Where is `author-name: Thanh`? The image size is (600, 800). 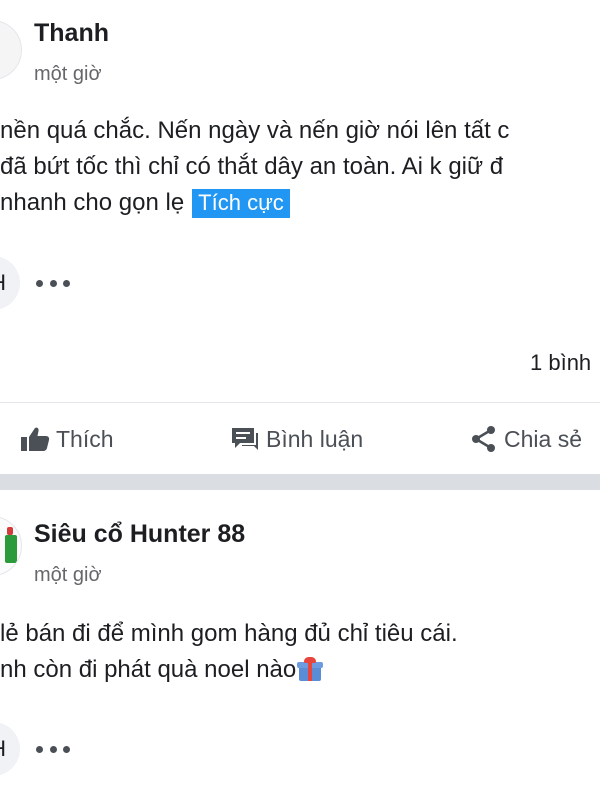
author-name: Thanh is located at coordinates (71, 33).